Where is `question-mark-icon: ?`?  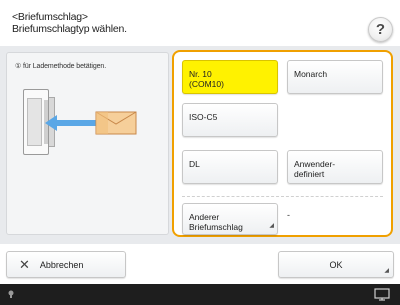 question-mark-icon: ? is located at coordinates (380, 29).